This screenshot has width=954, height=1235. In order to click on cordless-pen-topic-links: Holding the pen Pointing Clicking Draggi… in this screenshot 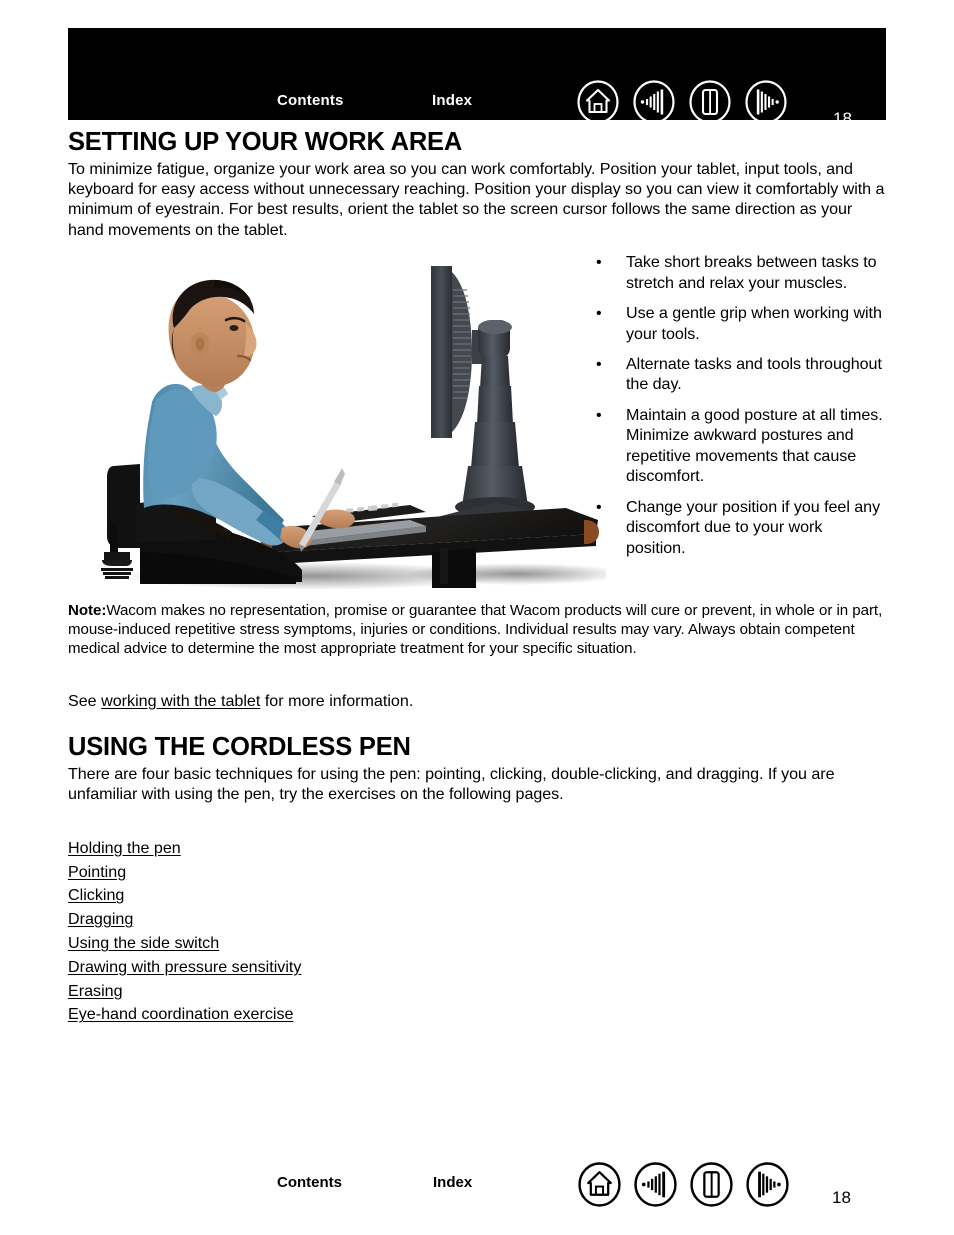, I will do `click(477, 932)`.